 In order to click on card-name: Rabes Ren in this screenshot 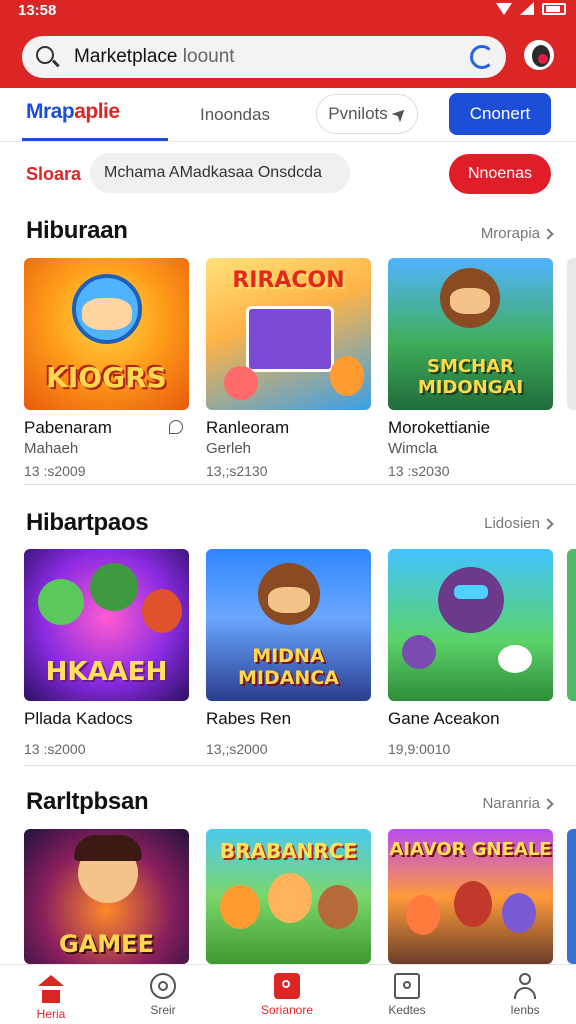, I will do `click(249, 718)`.